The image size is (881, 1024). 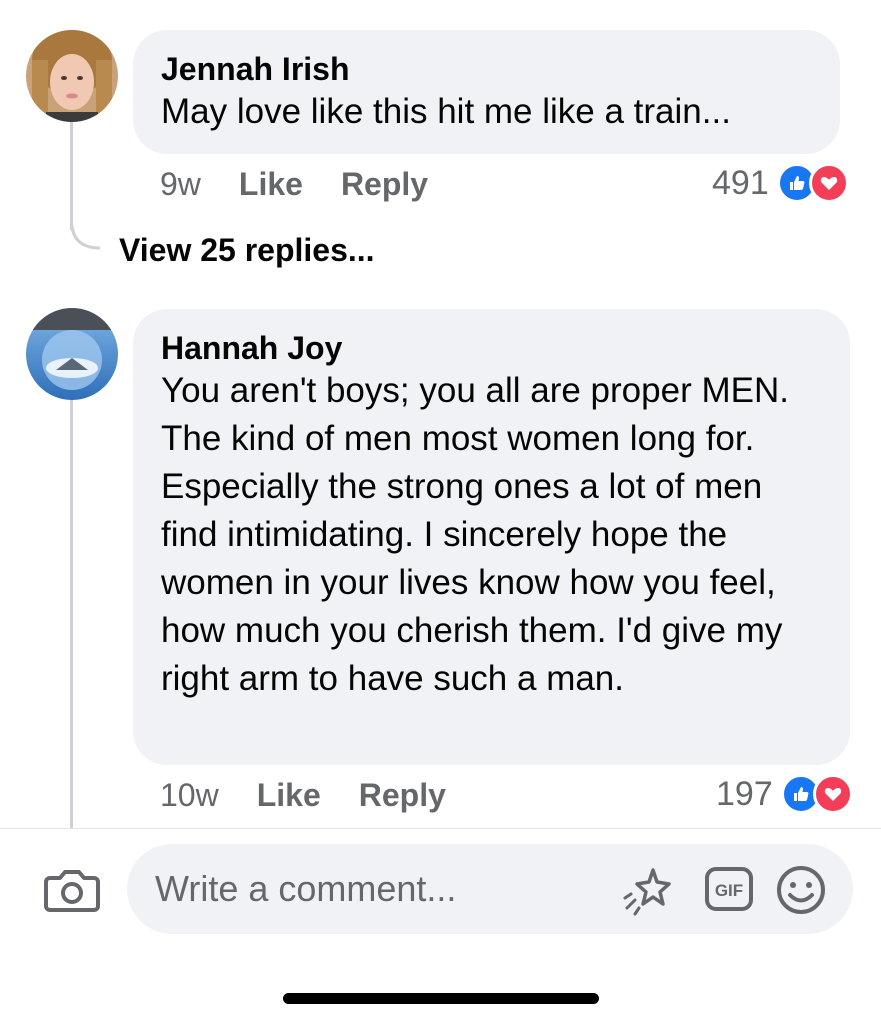 I want to click on camera-icon, so click(x=72, y=889).